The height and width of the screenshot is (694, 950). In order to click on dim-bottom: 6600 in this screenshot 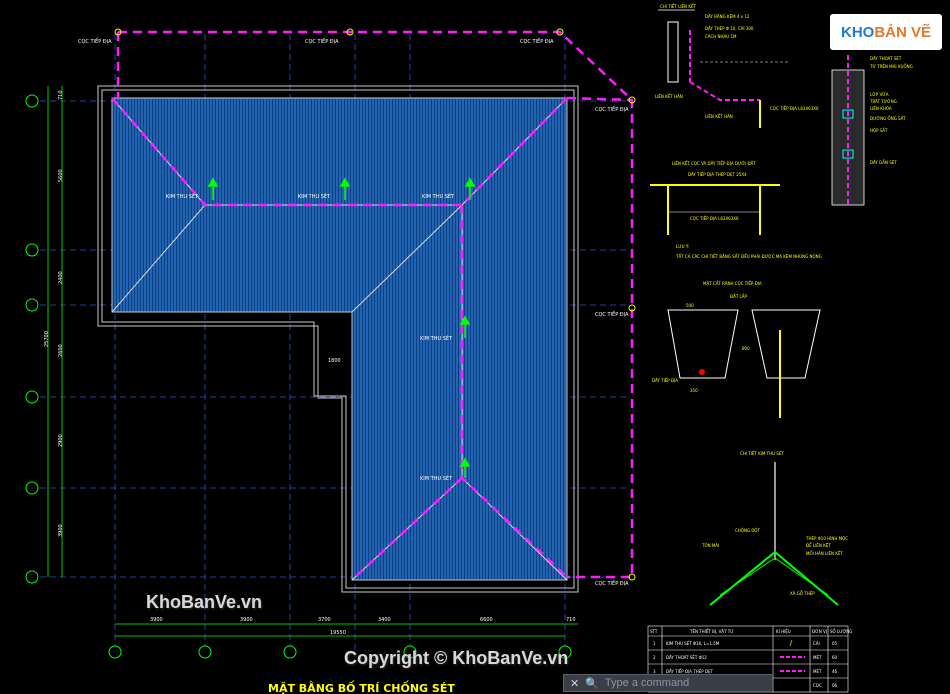, I will do `click(486, 620)`.